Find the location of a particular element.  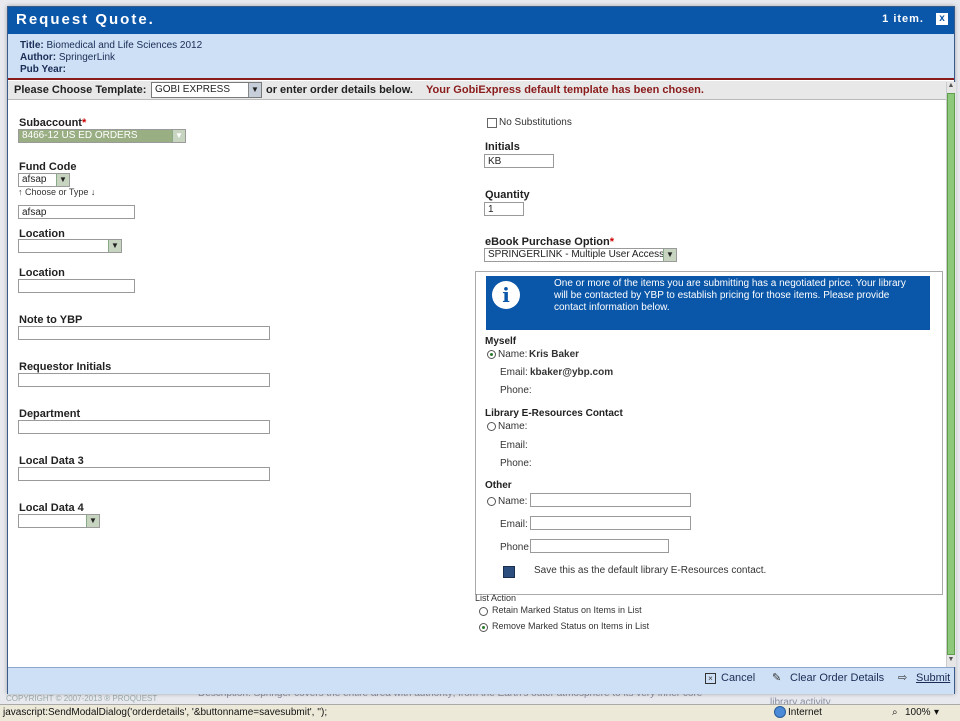

clear-order-details-button: Clear Order Details is located at coordinates (837, 678).